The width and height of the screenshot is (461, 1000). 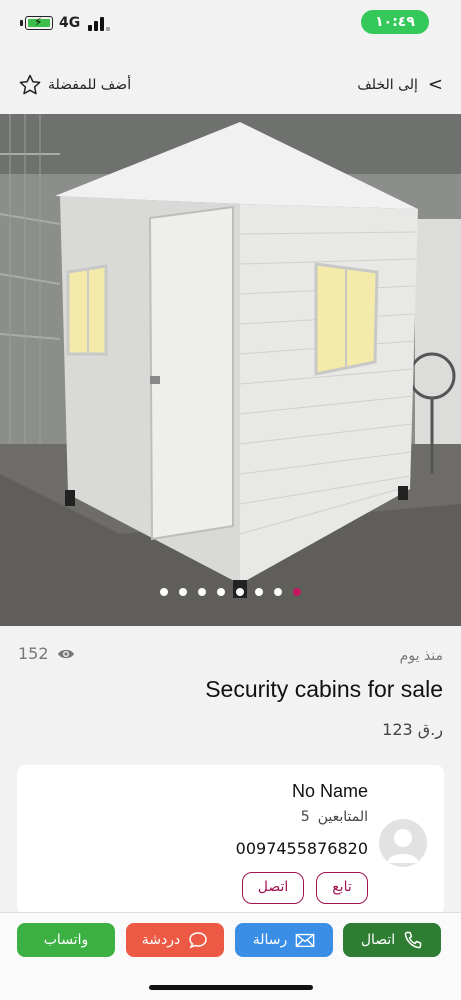 I want to click on back-label: إلى الخلف, so click(x=387, y=84).